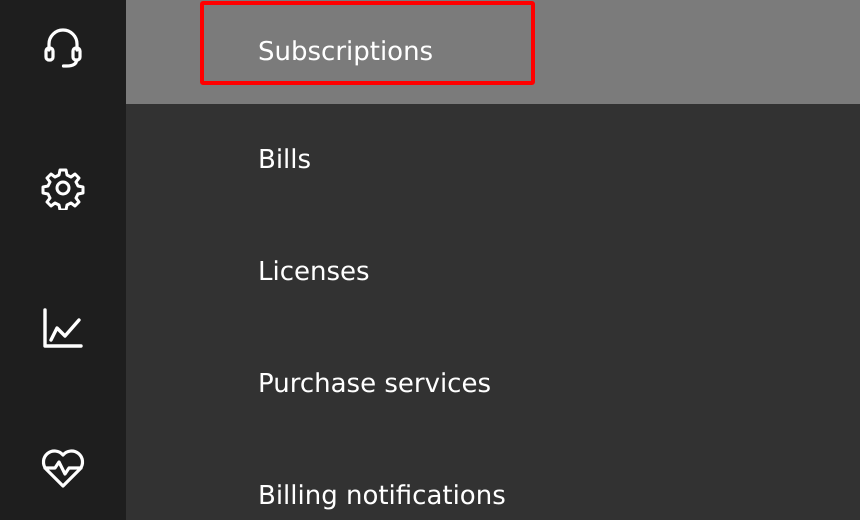 The image size is (860, 520). I want to click on line-chart-icon, so click(63, 328).